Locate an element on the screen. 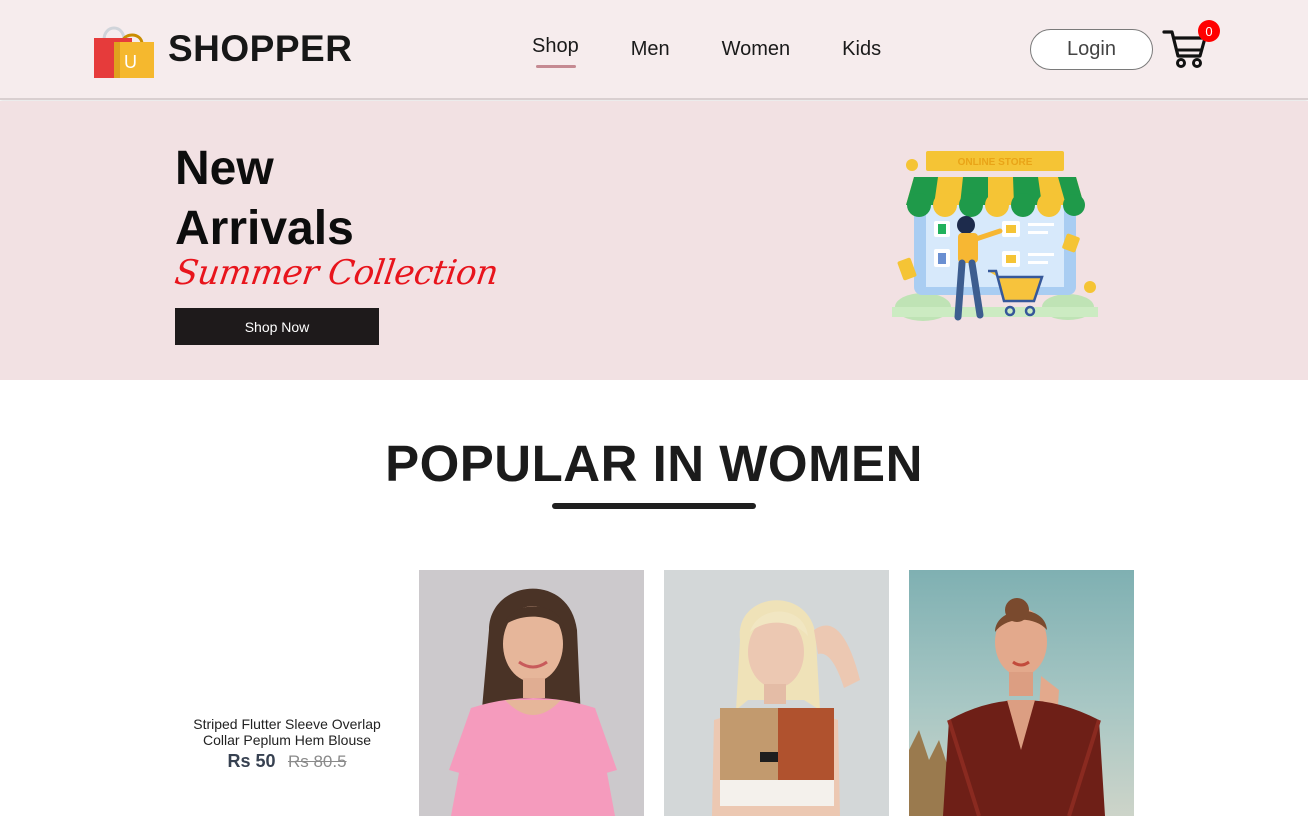 This screenshot has width=1308, height=816. brand-name: SHOPPER is located at coordinates (260, 48).